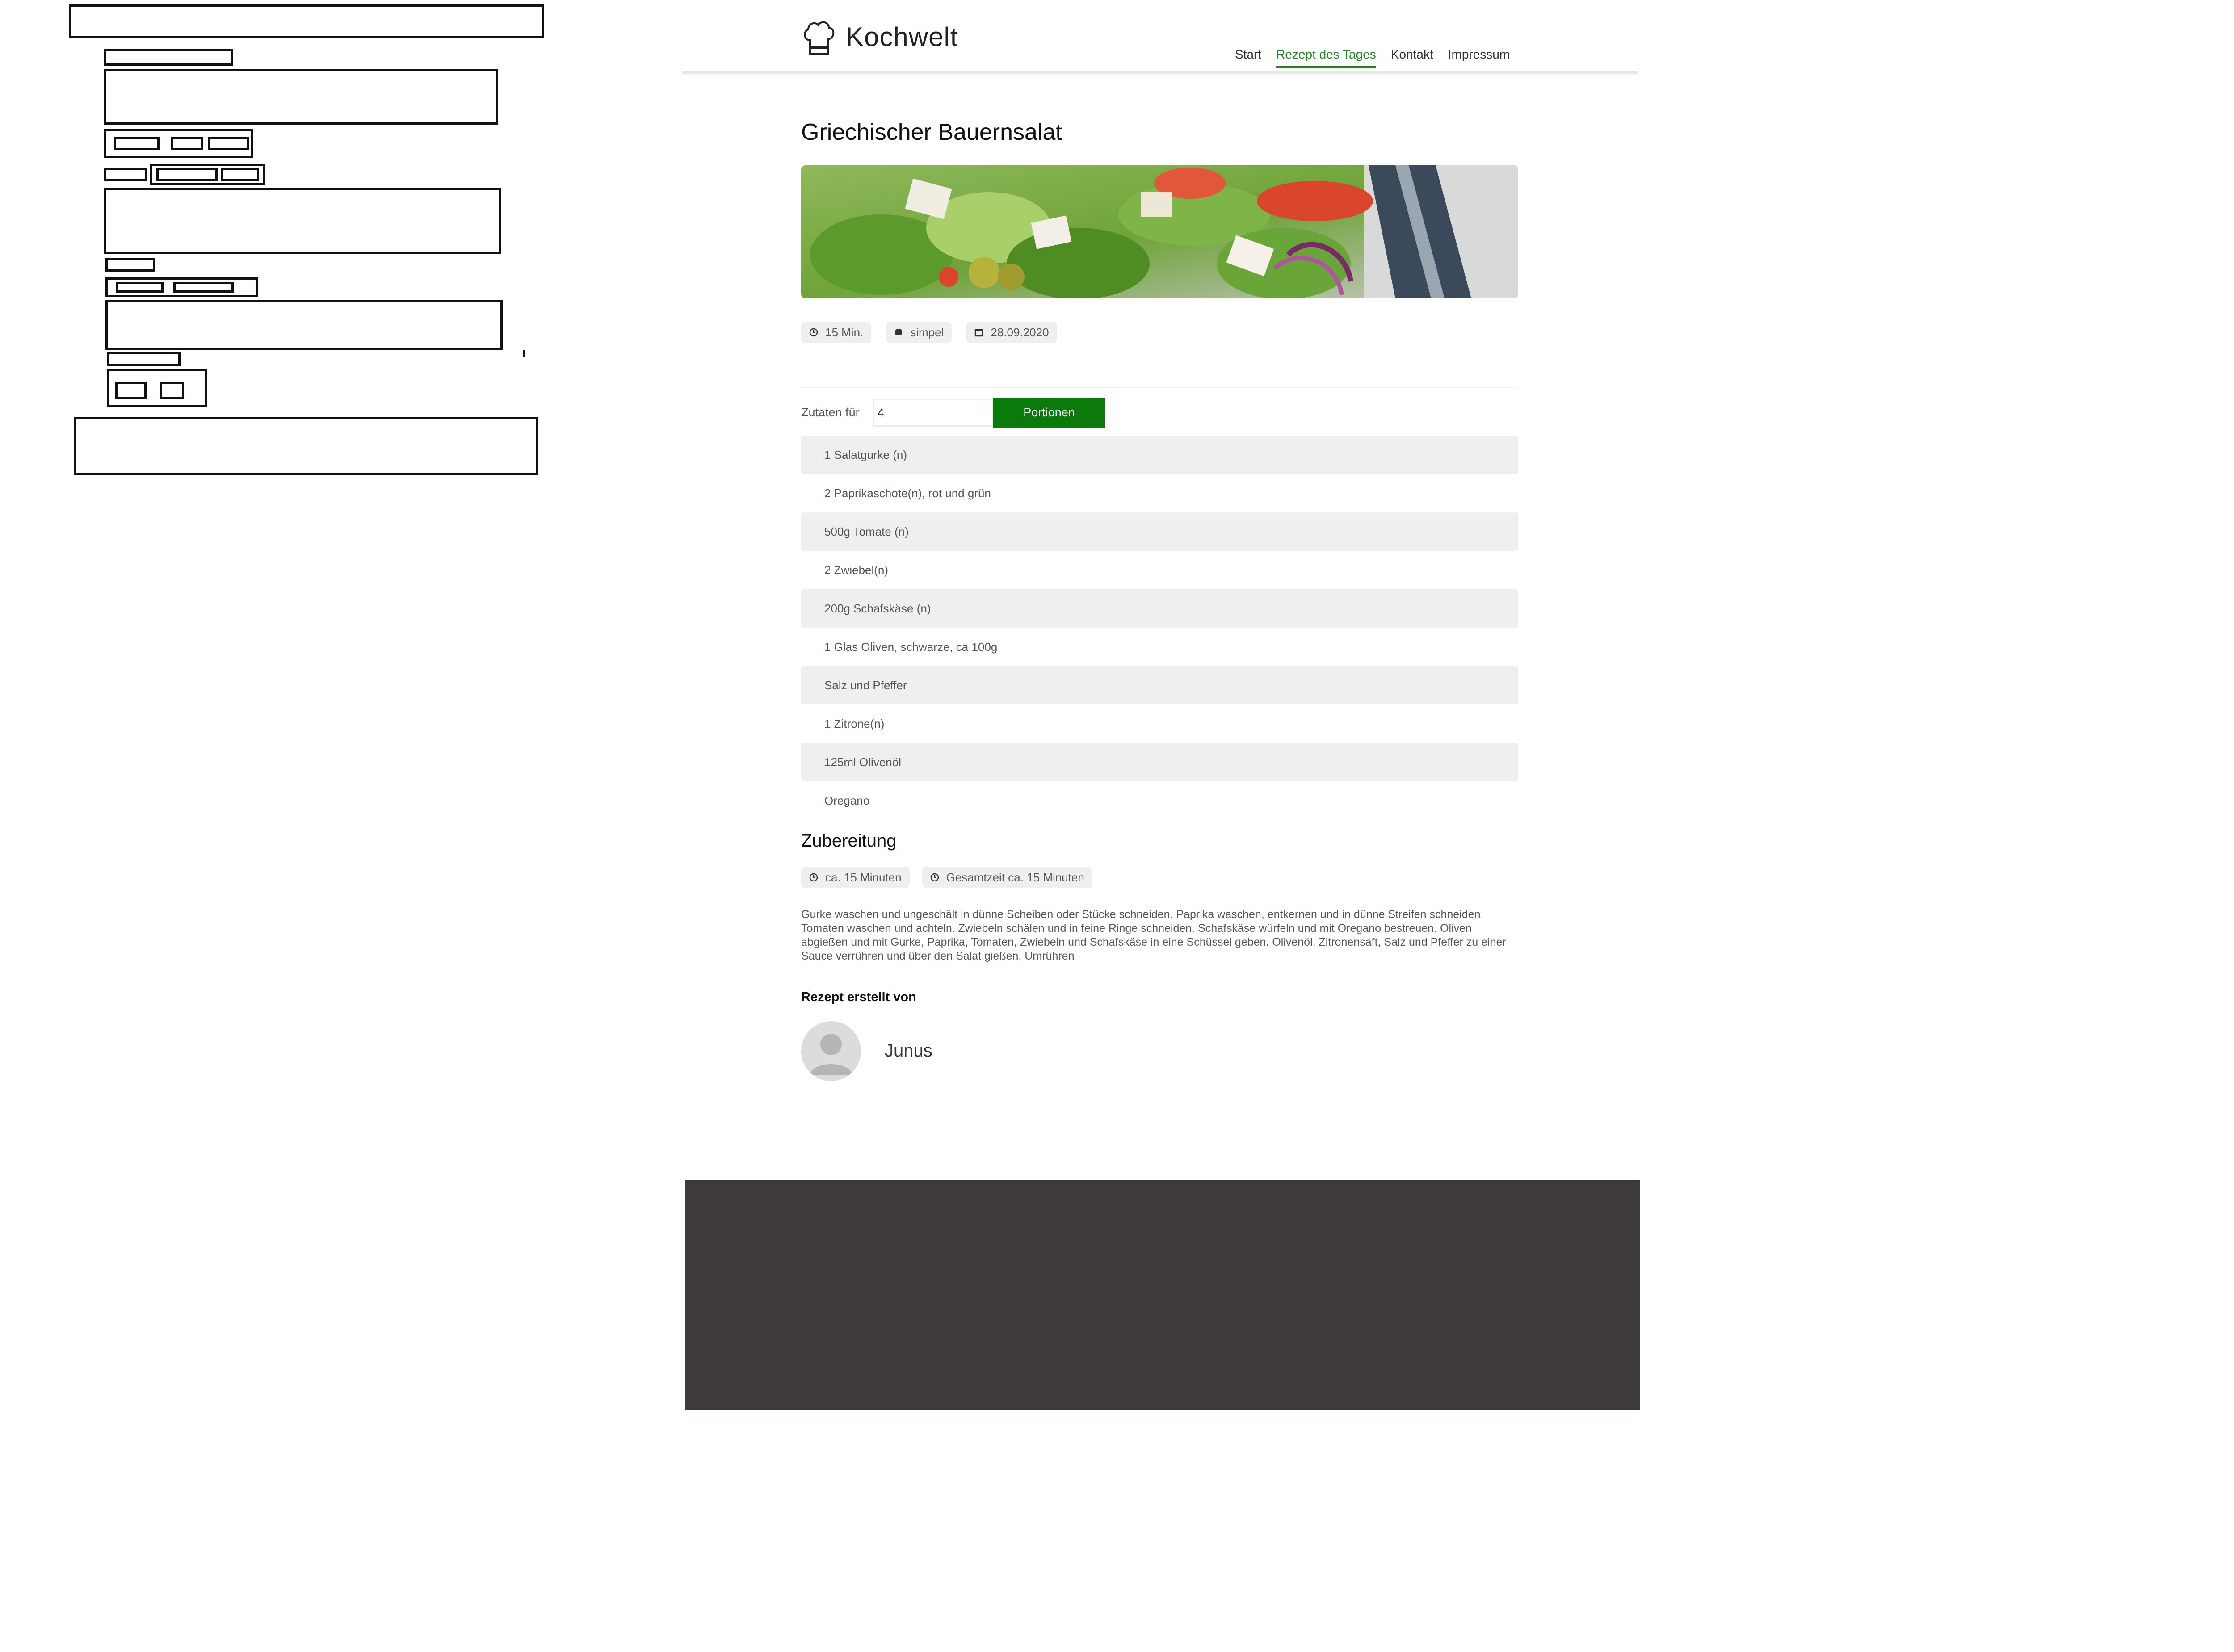 Image resolution: width=2234 pixels, height=1652 pixels. I want to click on duration-chip: 15 Min., so click(836, 332).